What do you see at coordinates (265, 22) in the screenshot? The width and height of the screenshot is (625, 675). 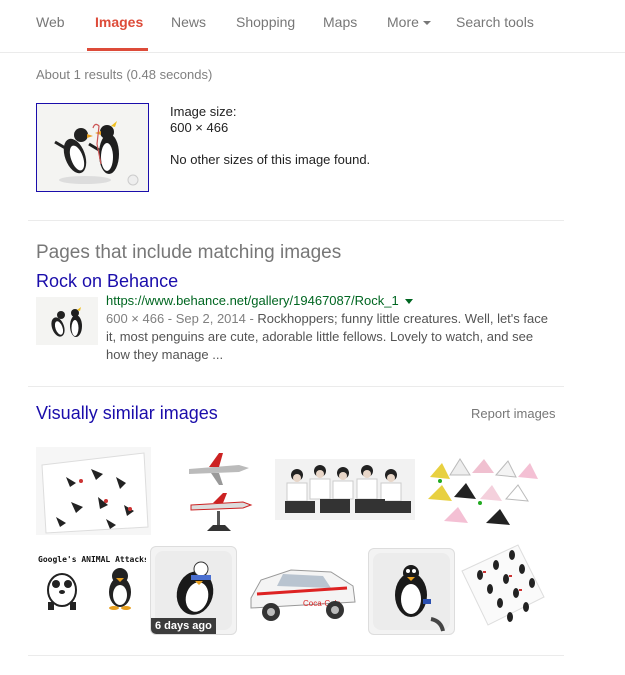 I see `tab-shopping: Shopping` at bounding box center [265, 22].